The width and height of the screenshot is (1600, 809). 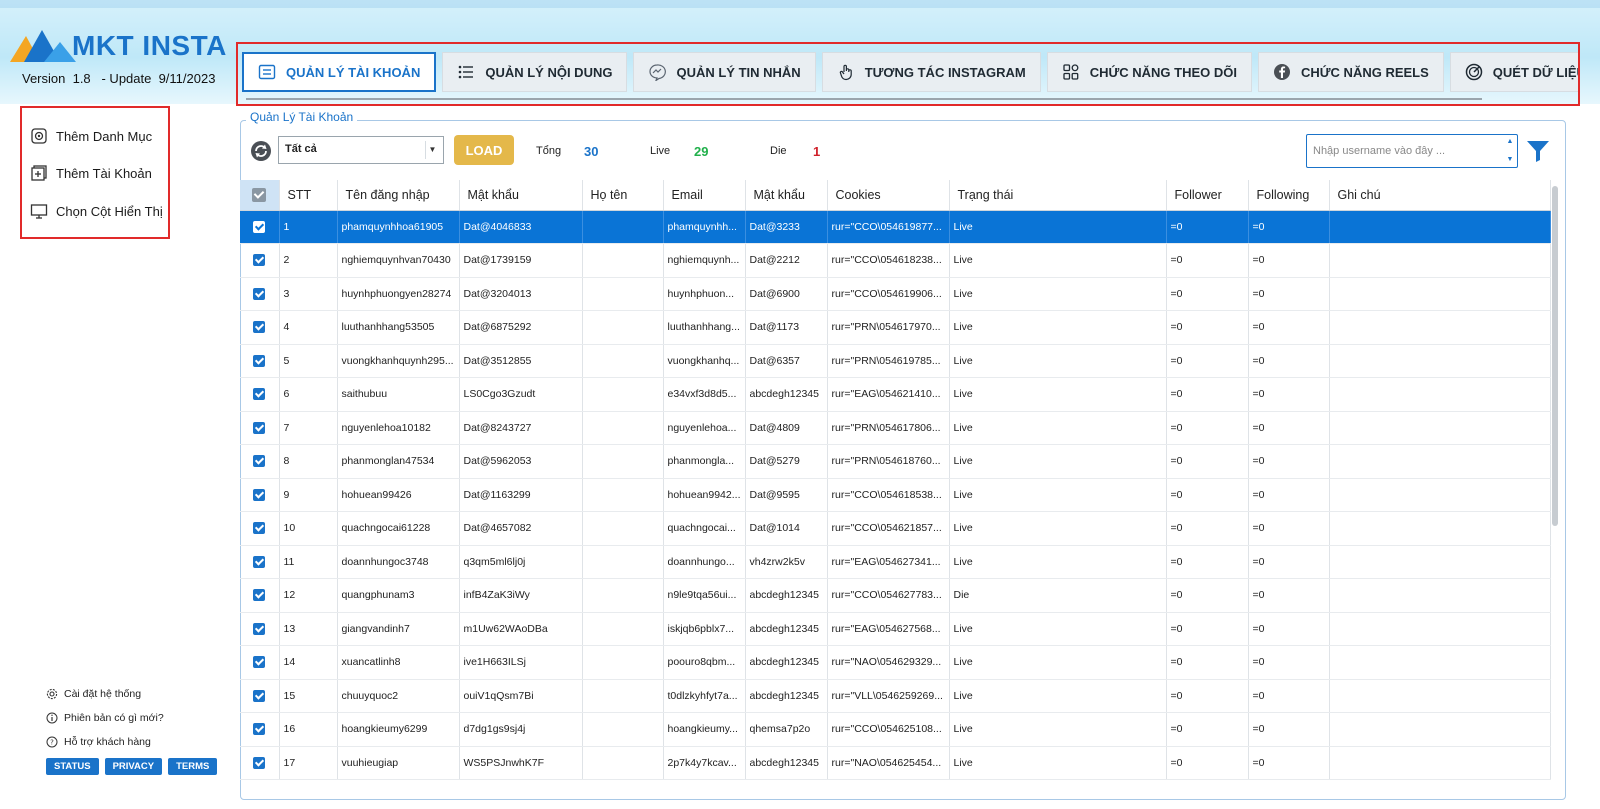 What do you see at coordinates (724, 72) in the screenshot?
I see `tab-3: QUẢN LÝ TIN NHẮN` at bounding box center [724, 72].